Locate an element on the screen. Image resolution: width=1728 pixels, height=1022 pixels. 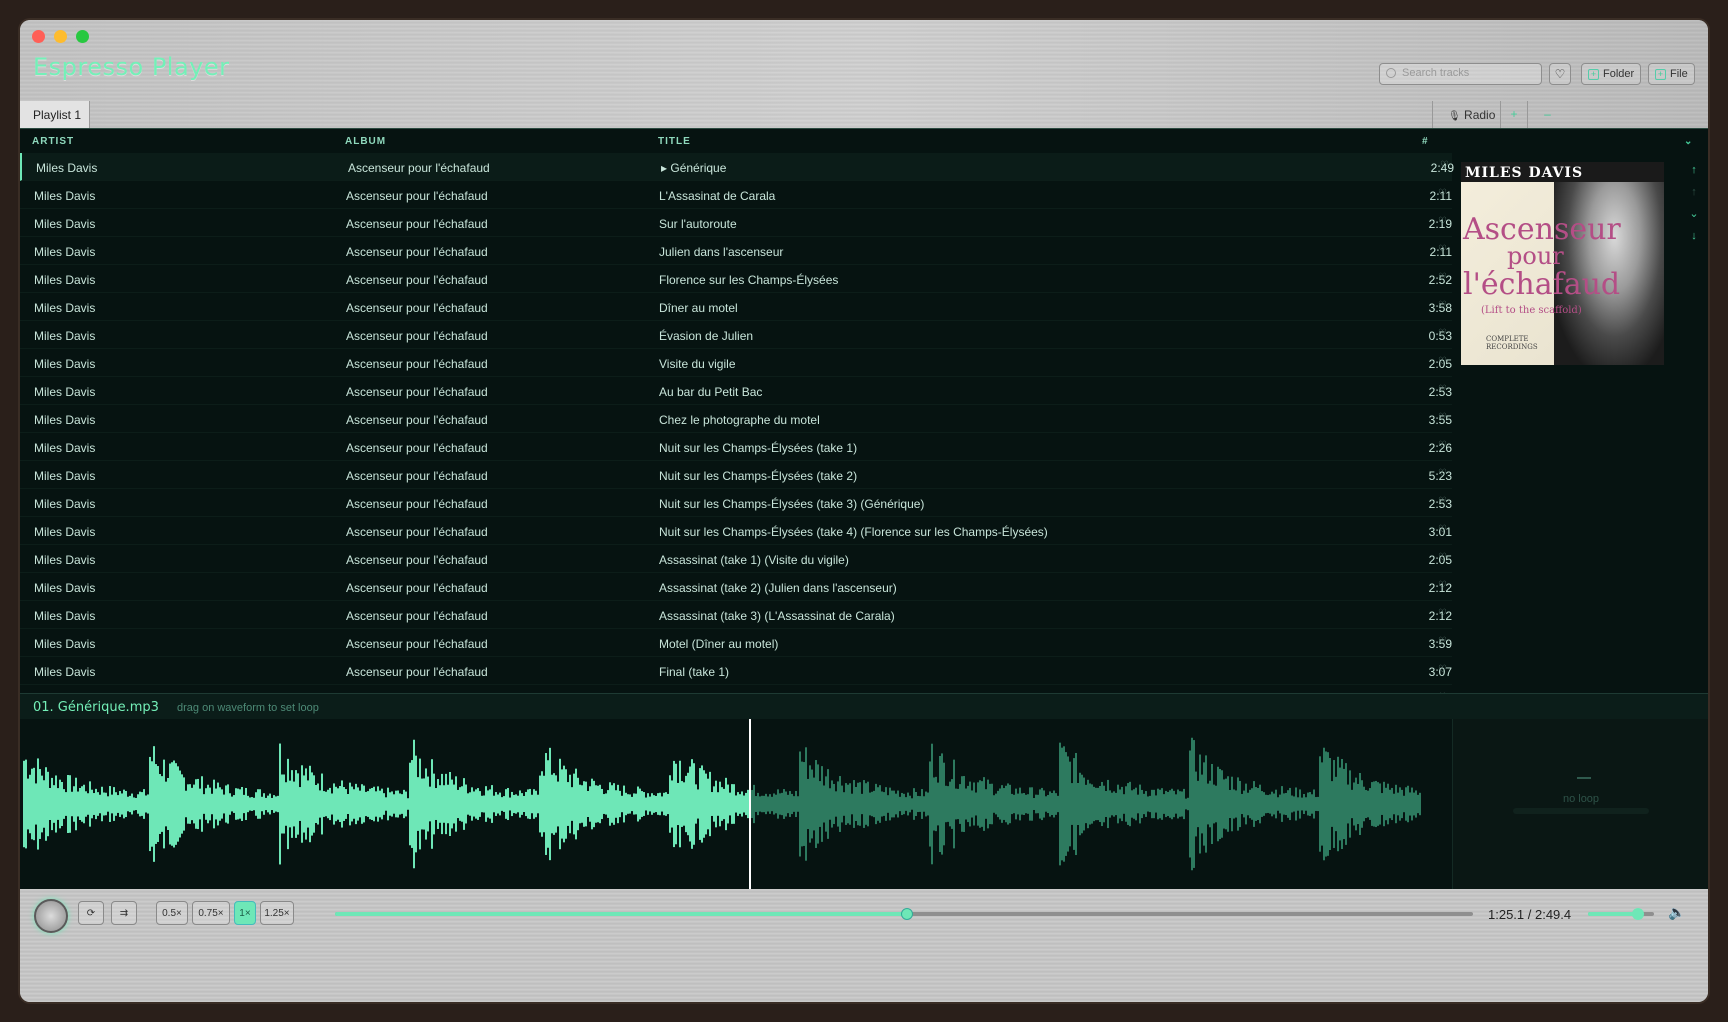
play-pause-button is located at coordinates (51, 916).